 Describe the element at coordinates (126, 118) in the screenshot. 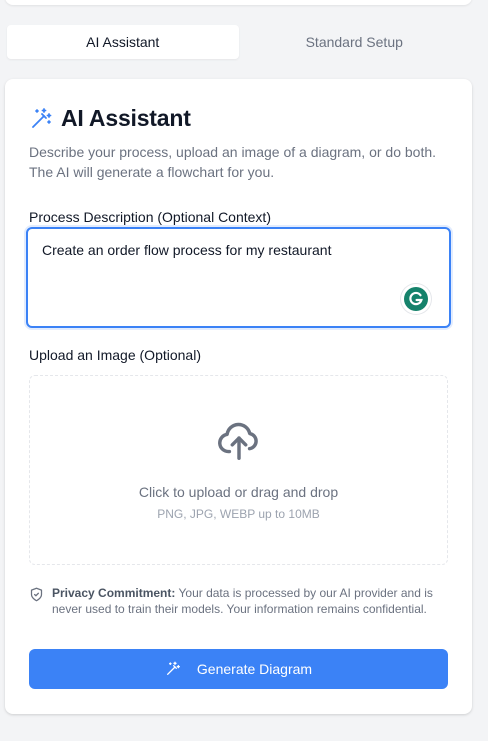

I see `card-title: AI Assistant` at that location.